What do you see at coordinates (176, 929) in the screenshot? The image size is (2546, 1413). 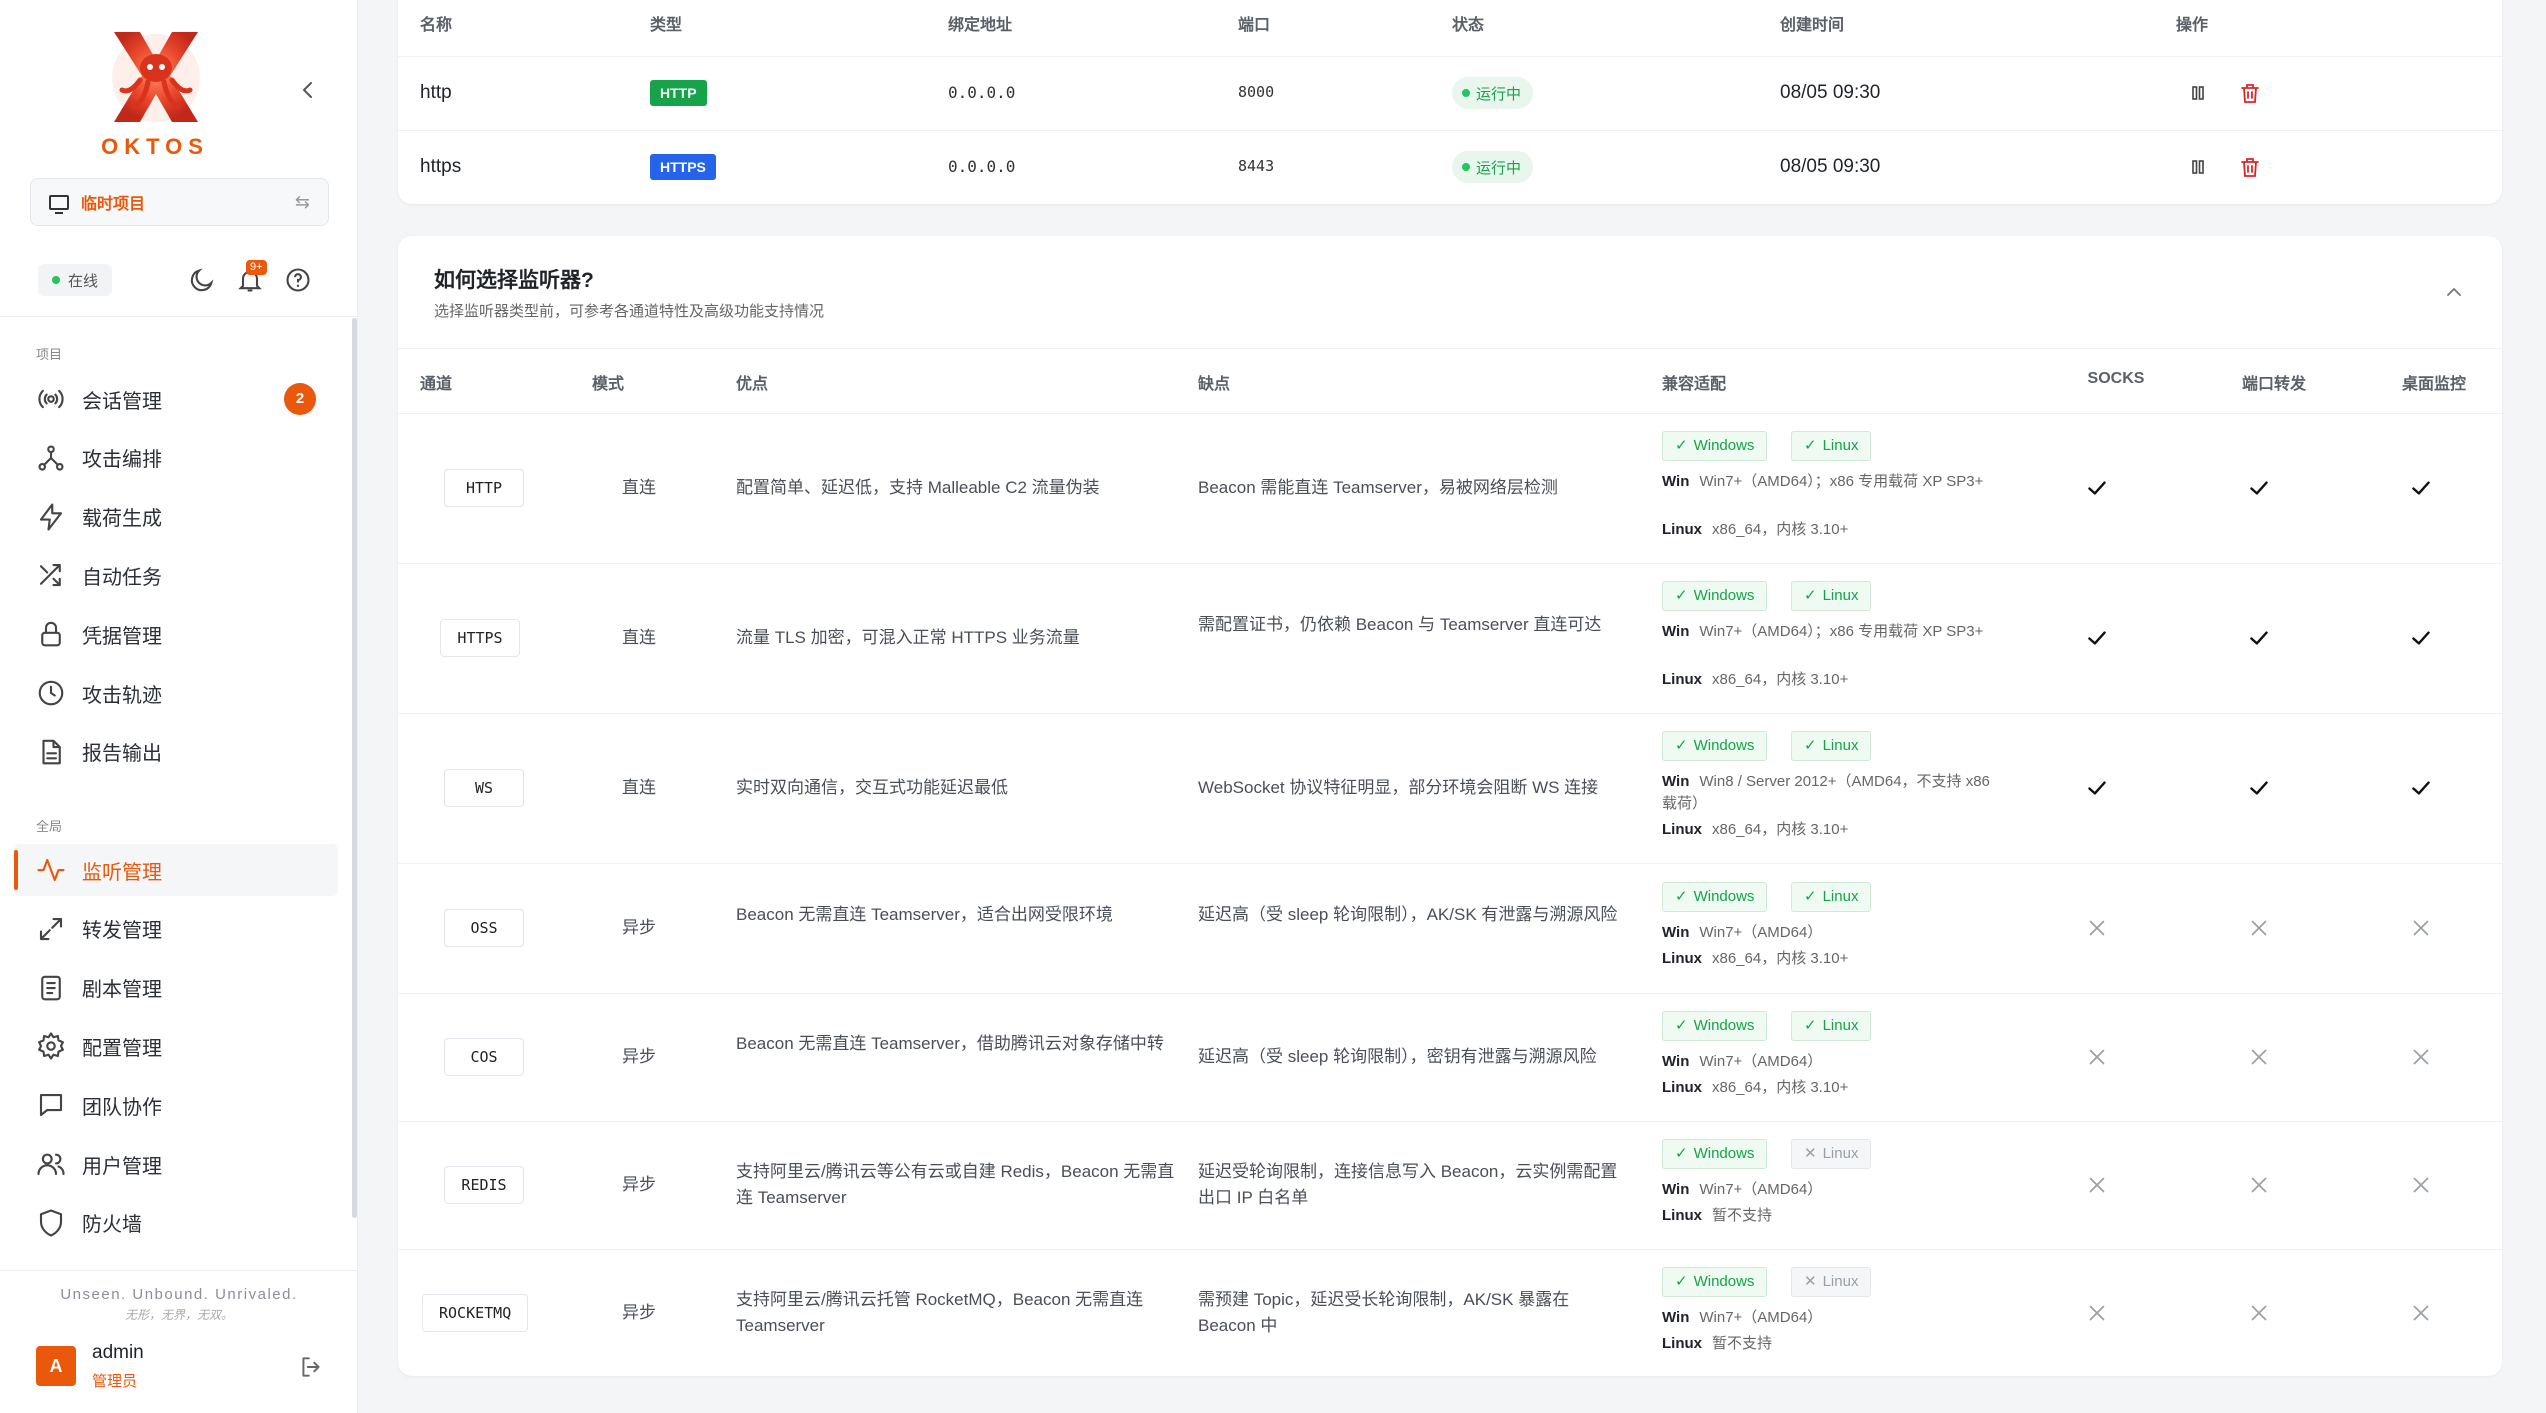 I see `sidebar-item-expand-arrows: 转发管理` at bounding box center [176, 929].